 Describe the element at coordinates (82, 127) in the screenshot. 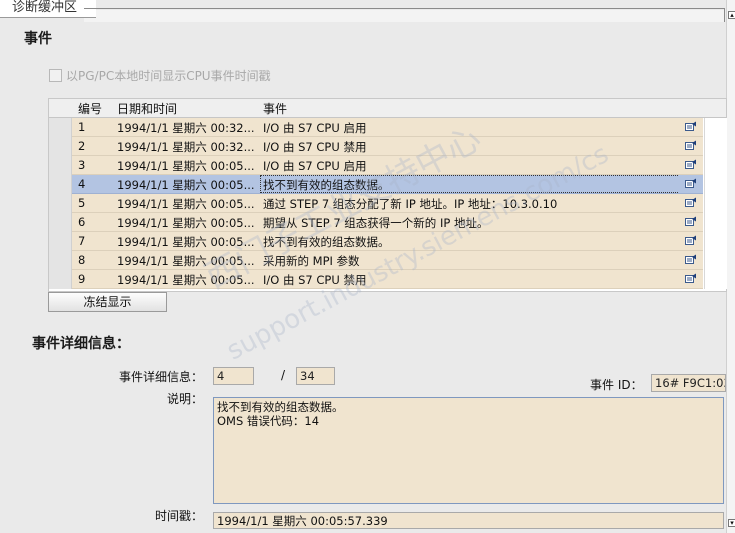

I see `cell-number: 1` at that location.